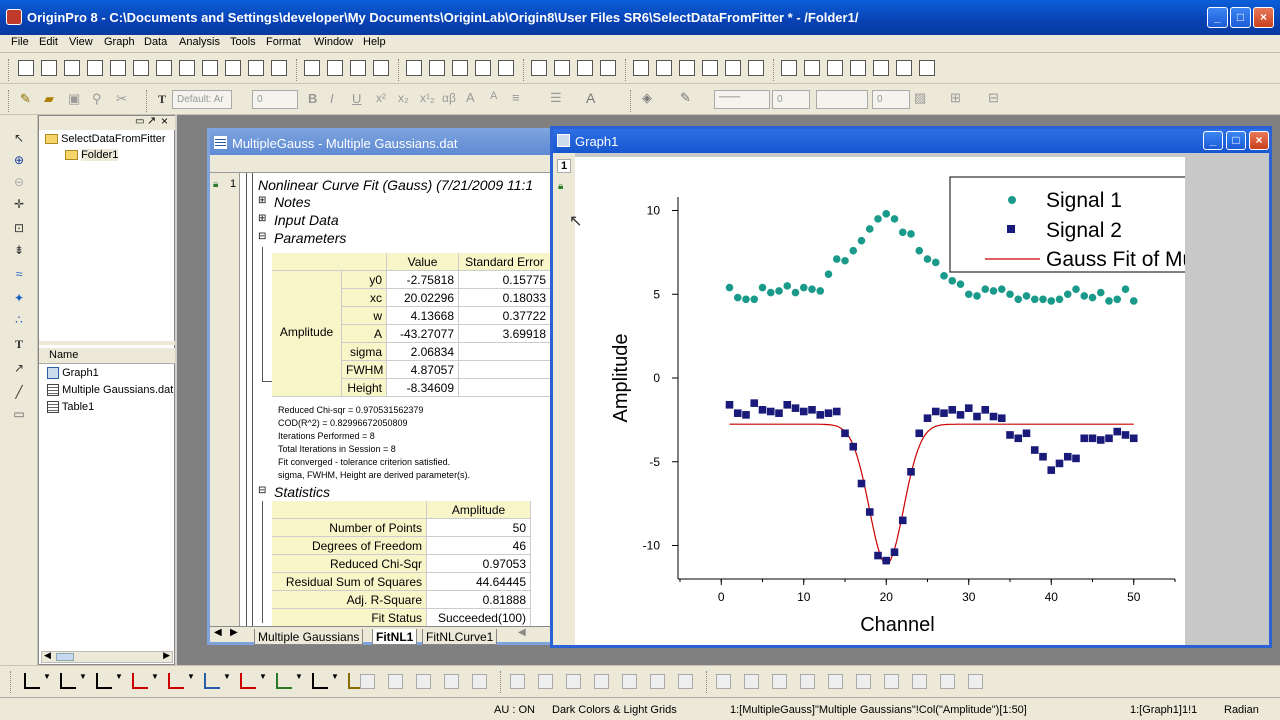 The height and width of the screenshot is (720, 1280). I want to click on font-size-combo: 0, so click(275, 99).